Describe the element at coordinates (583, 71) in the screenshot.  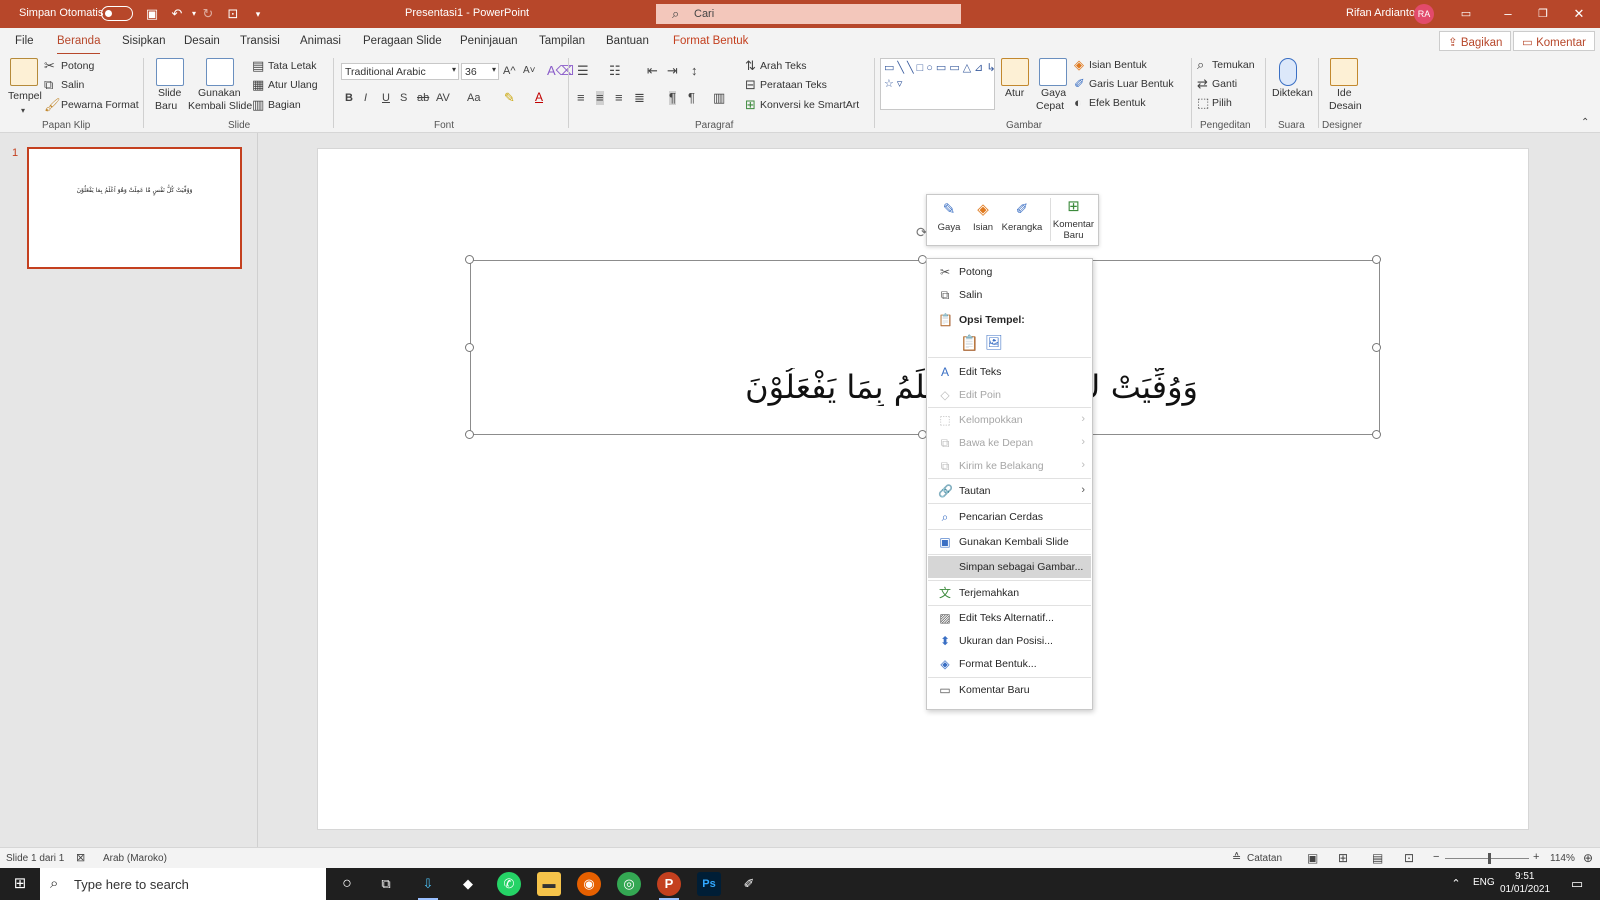
I see `bullets-icon: ☰` at that location.